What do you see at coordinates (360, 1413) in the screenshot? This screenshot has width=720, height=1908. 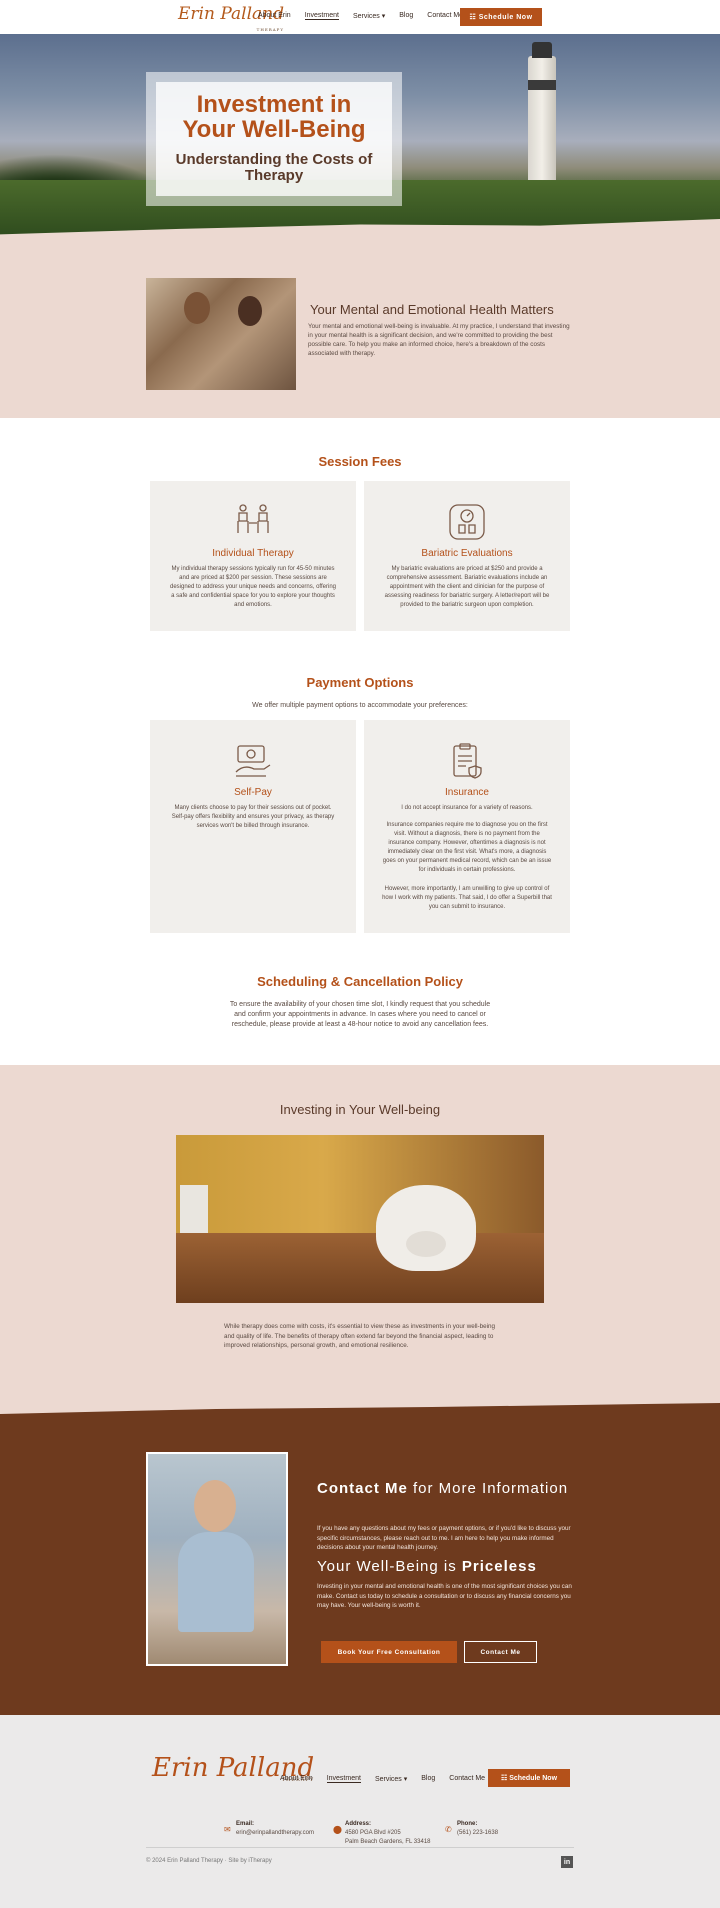 I see `investing-wave-divider` at bounding box center [360, 1413].